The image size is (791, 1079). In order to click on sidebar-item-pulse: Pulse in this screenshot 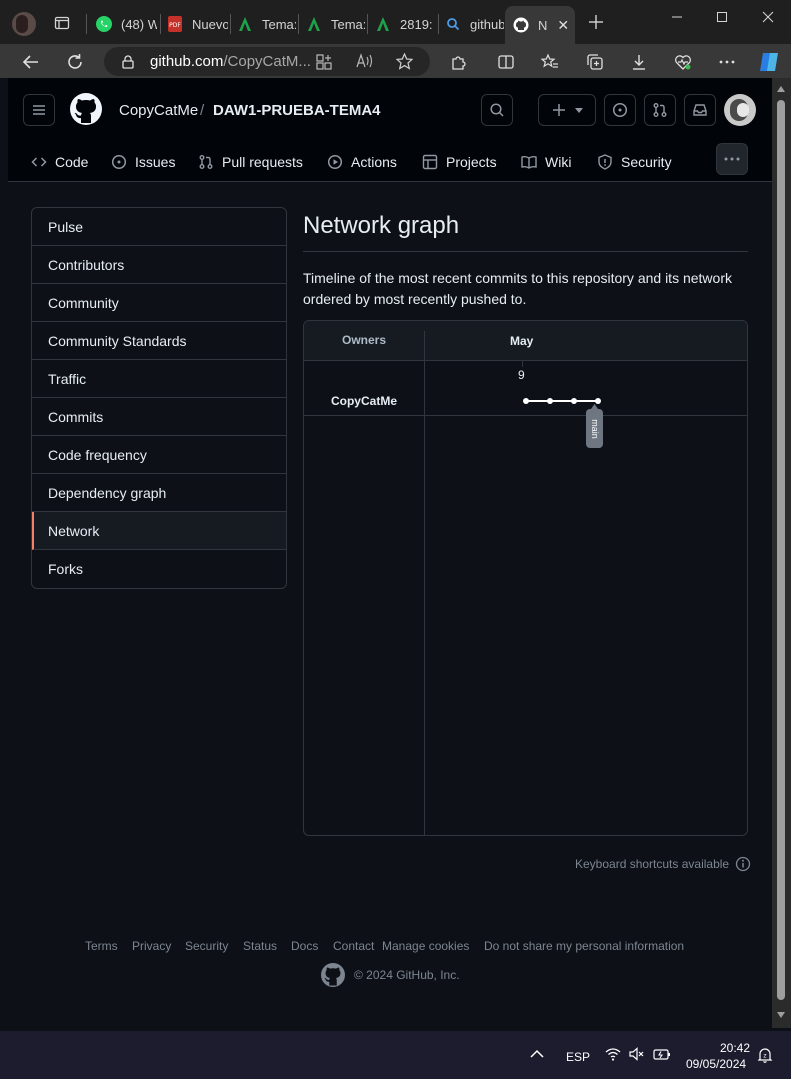, I will do `click(159, 227)`.